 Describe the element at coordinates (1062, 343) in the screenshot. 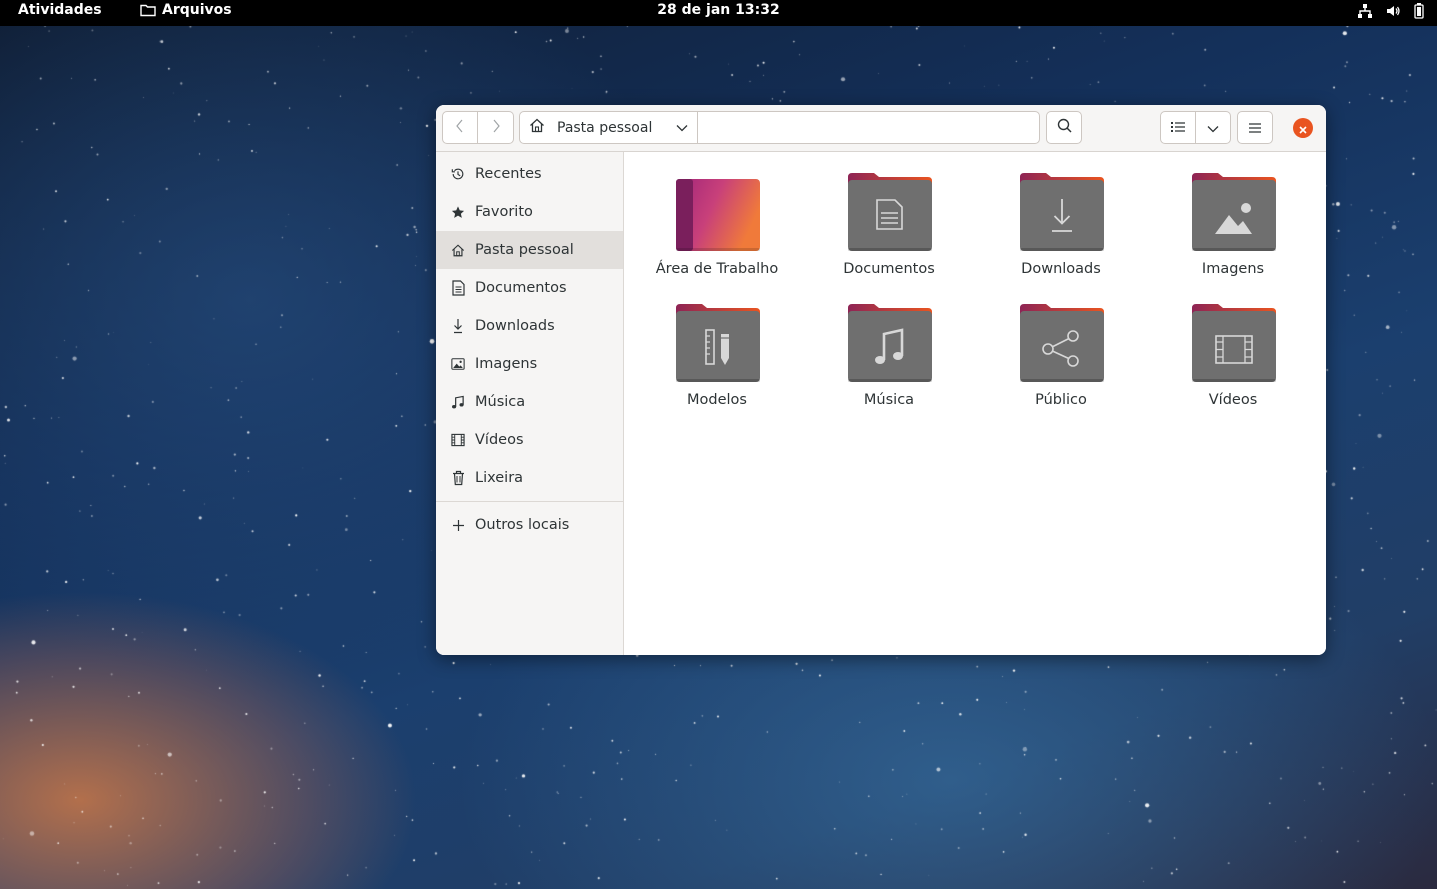

I see `public-folder-icon` at that location.